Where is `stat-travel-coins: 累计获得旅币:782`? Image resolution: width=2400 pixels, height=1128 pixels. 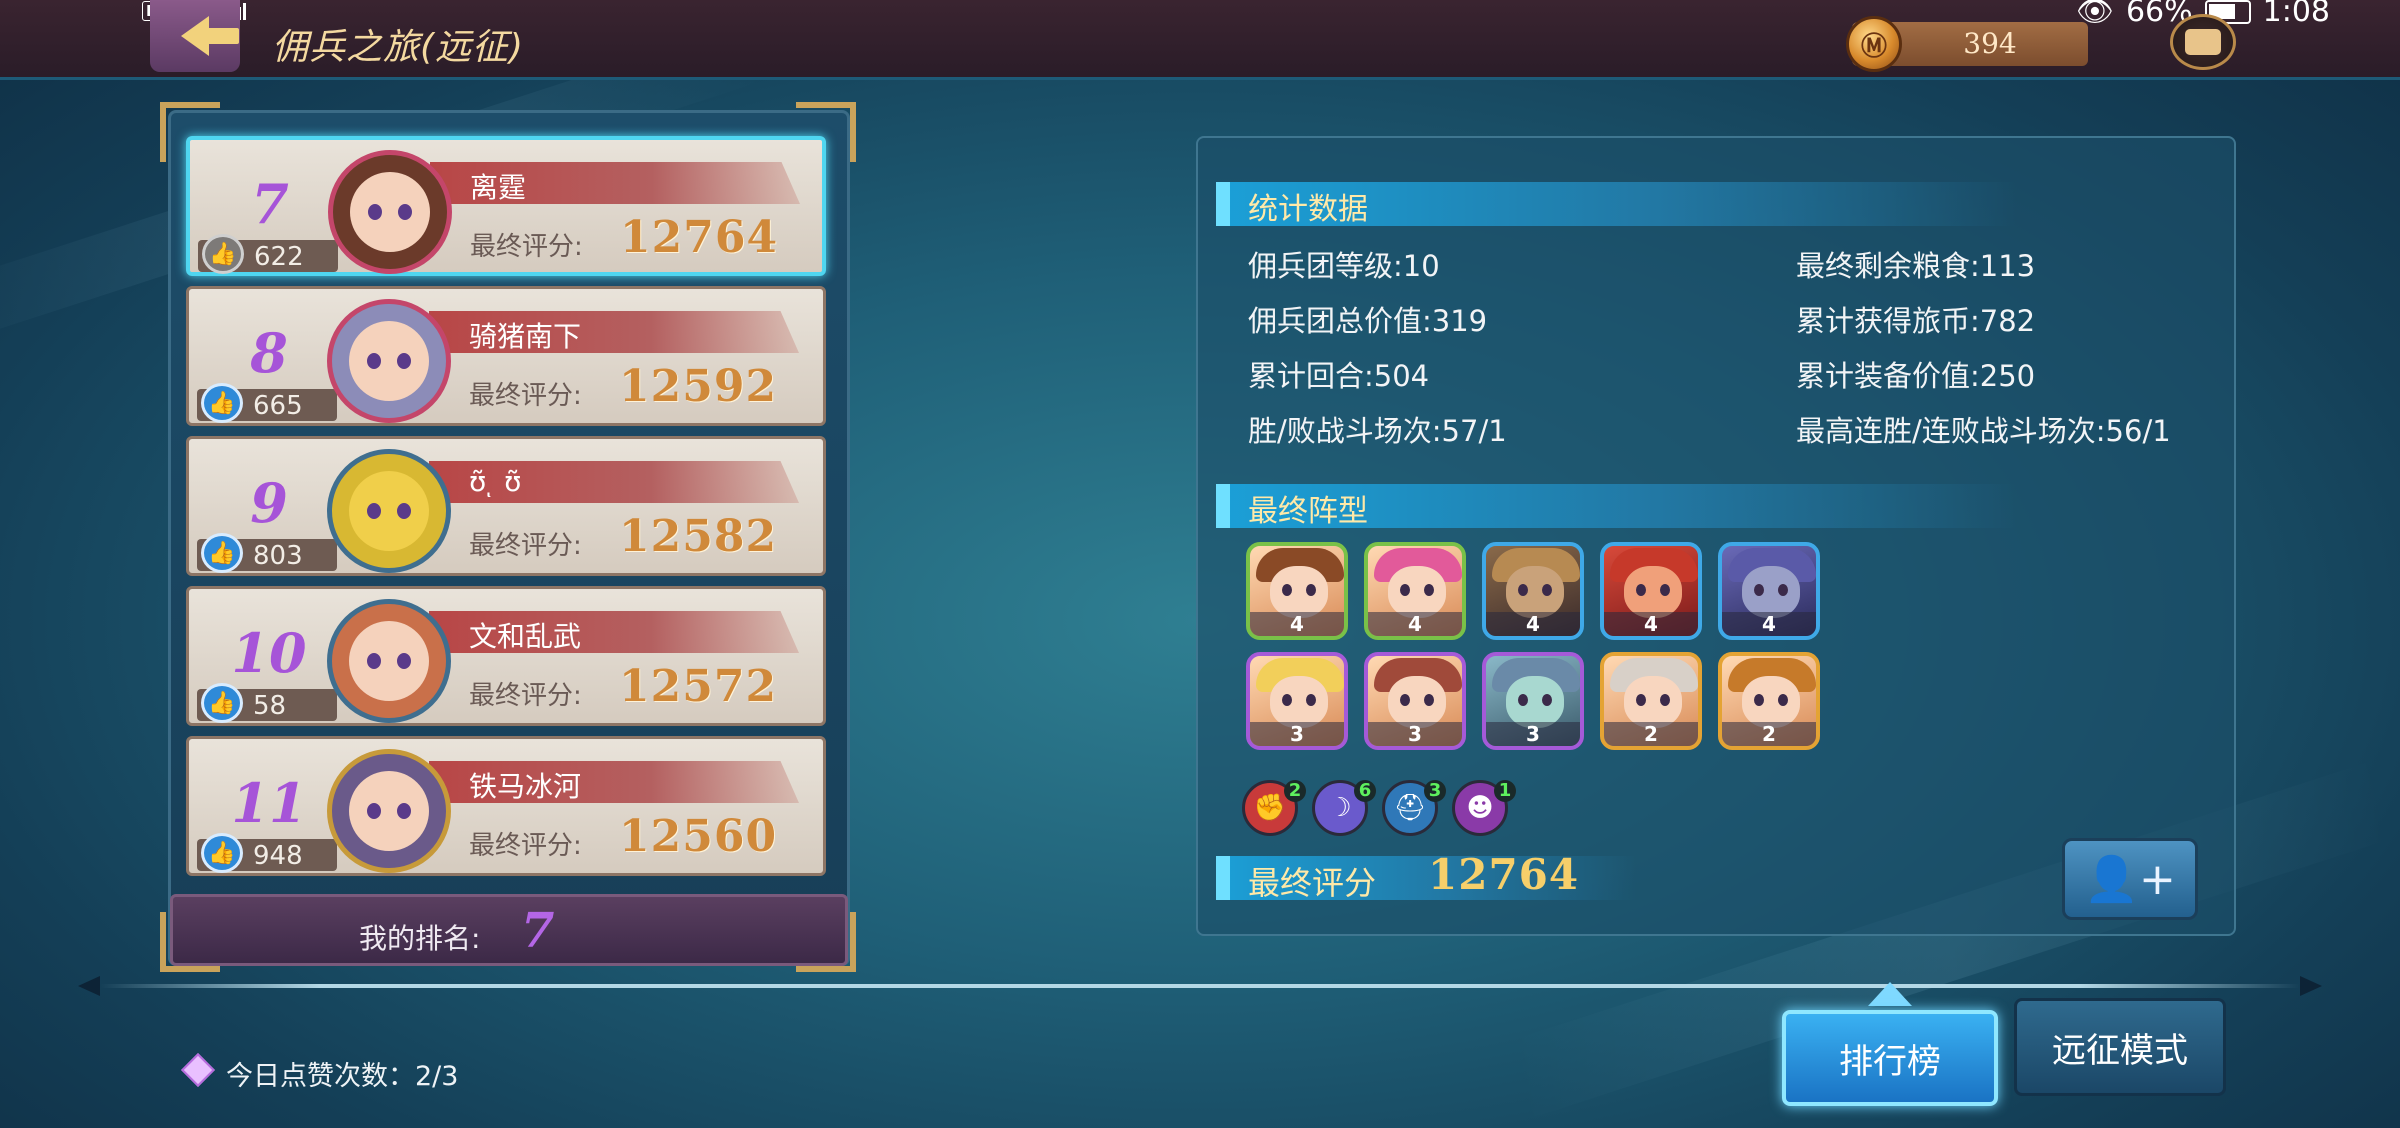
stat-travel-coins: 累计获得旅币:782 is located at coordinates (1916, 321).